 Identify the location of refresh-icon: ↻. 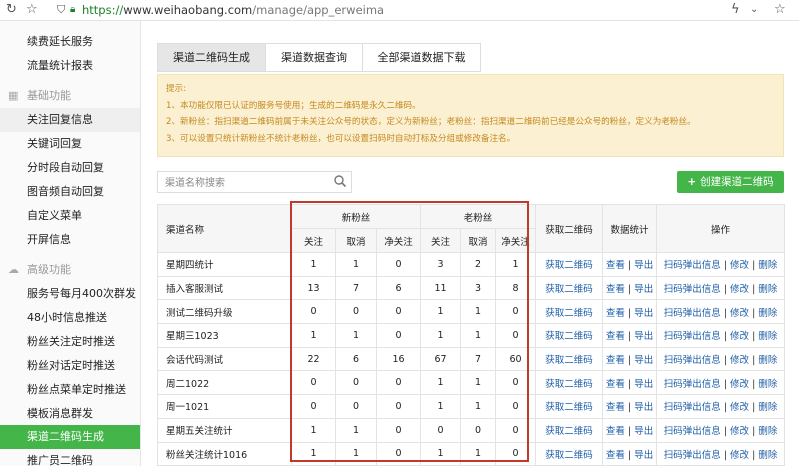
(11, 9).